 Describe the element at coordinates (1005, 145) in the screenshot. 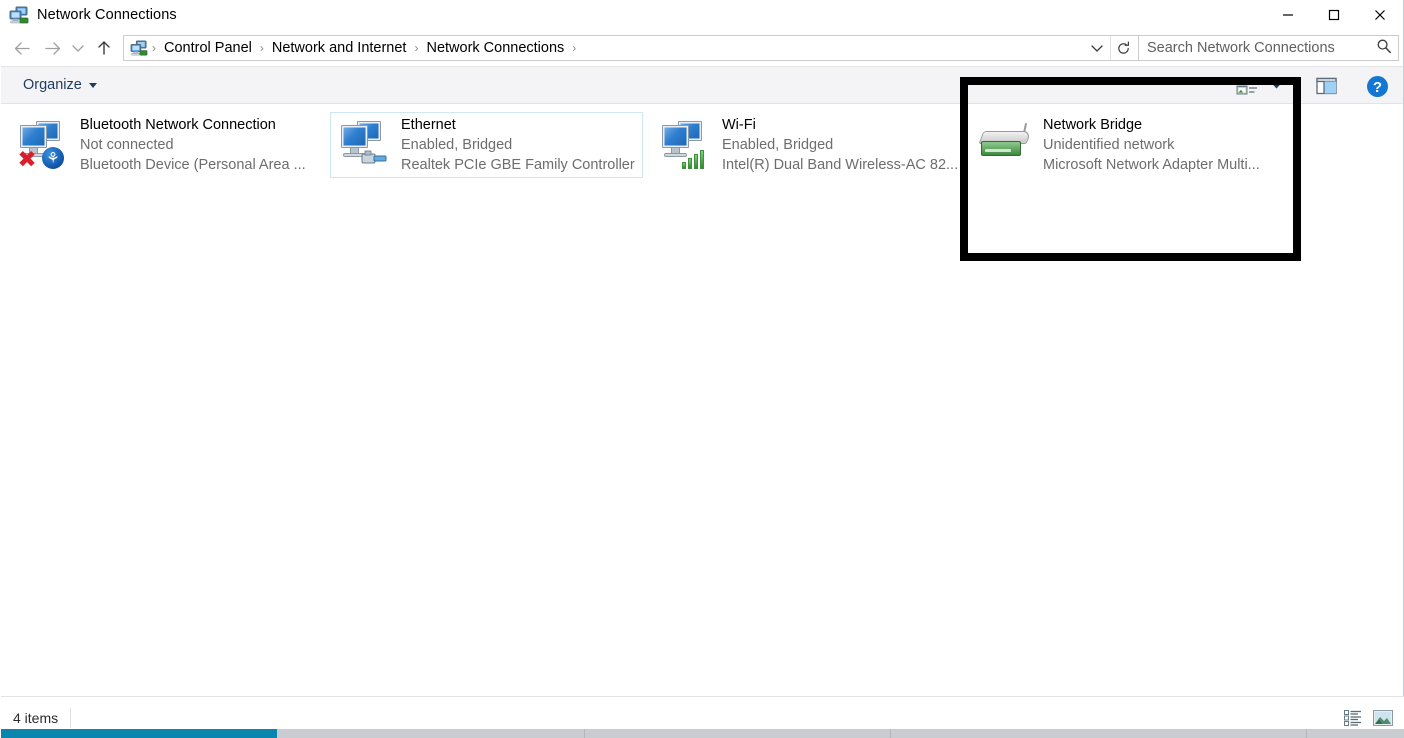

I see `network-bridge-icon` at that location.